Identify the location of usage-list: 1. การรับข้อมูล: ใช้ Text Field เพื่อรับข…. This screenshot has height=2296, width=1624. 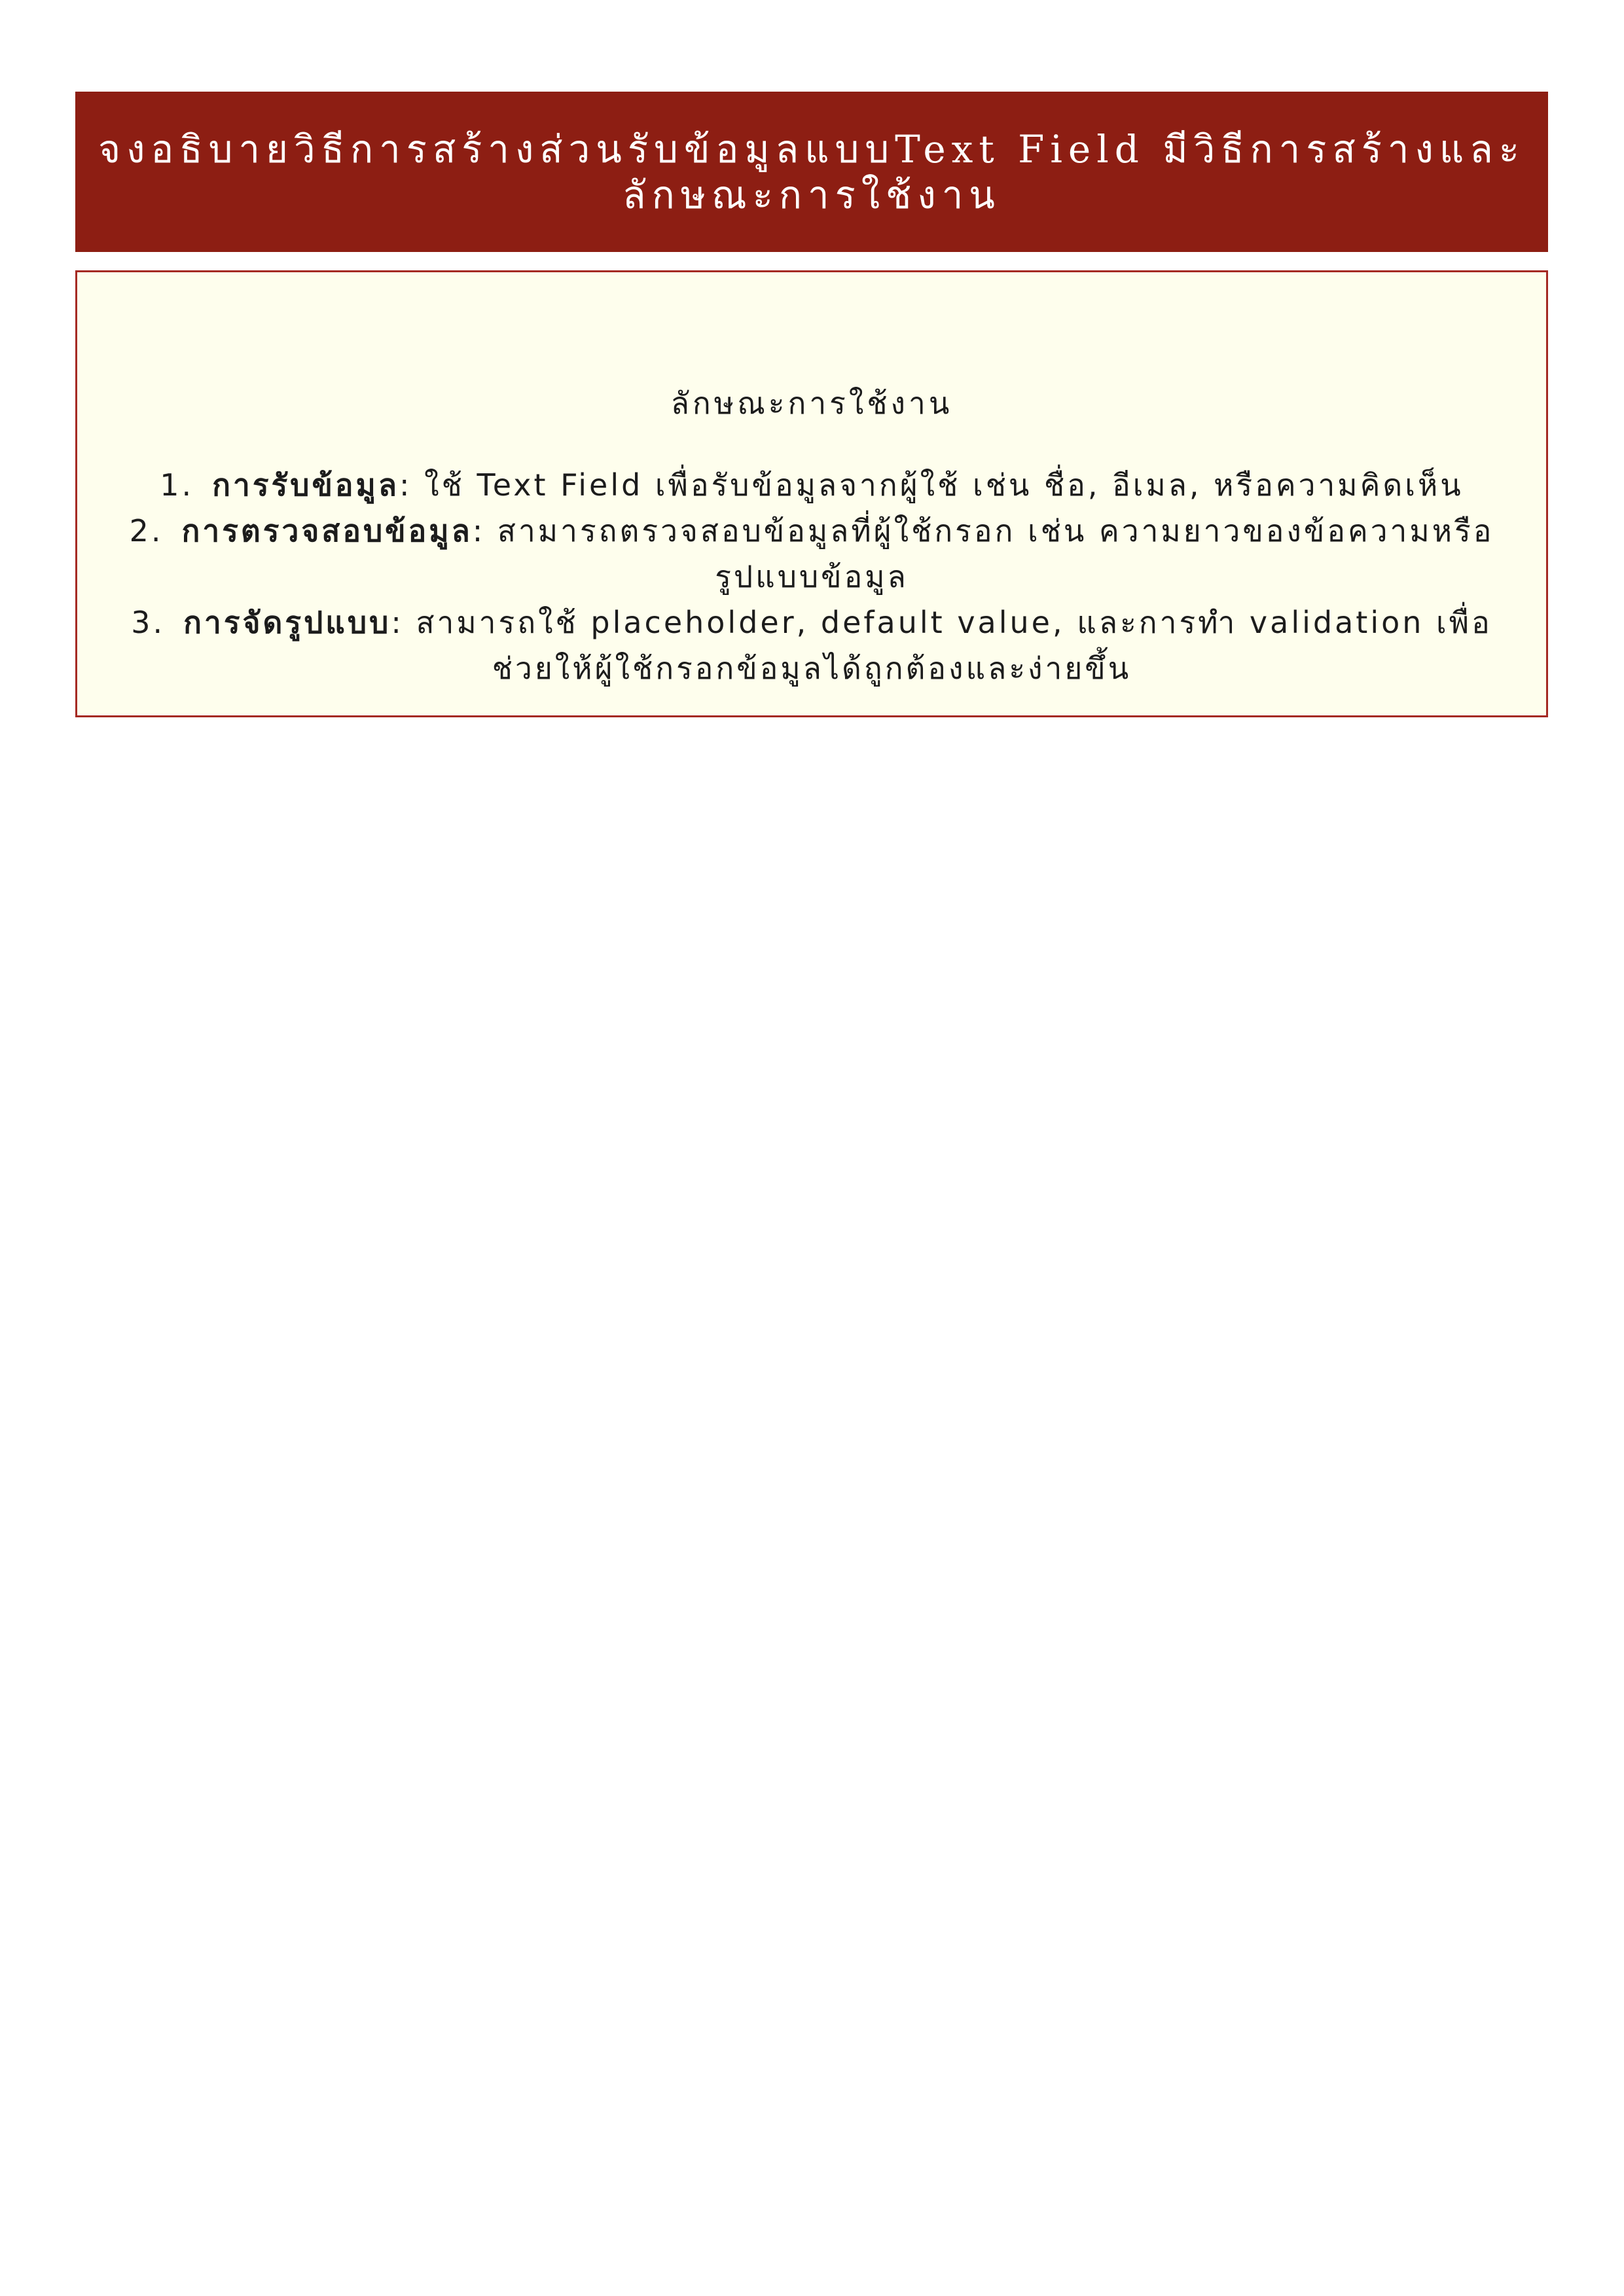
(811, 576).